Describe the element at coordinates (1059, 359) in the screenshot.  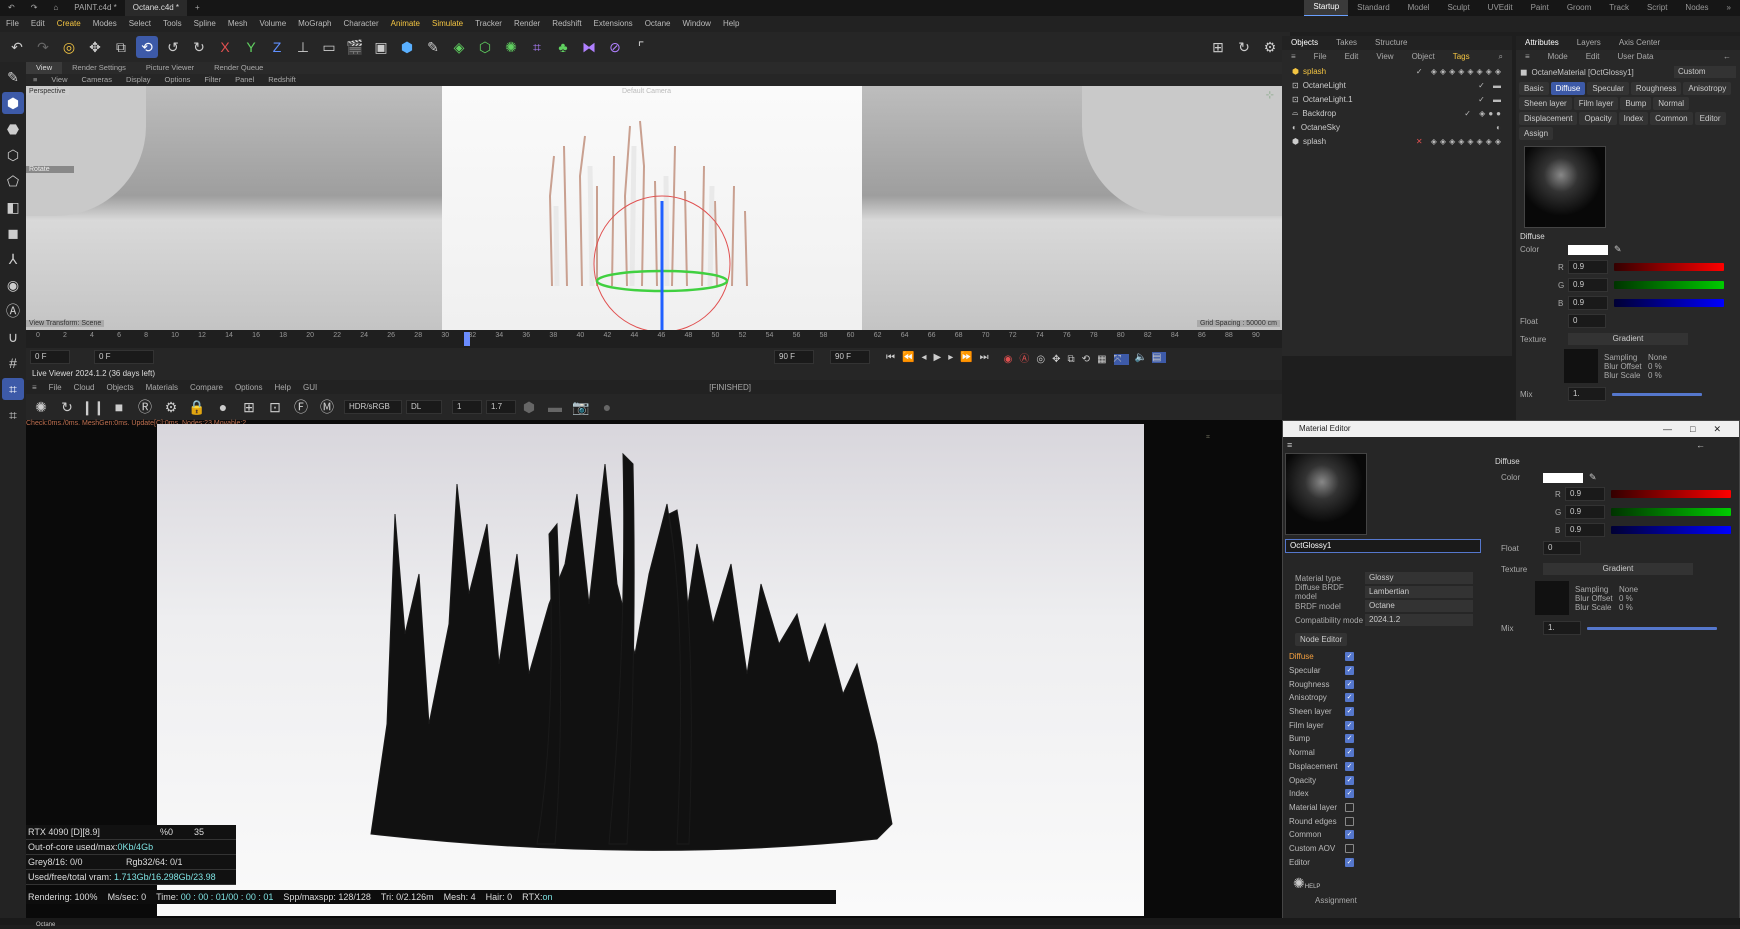
I see `key-move-icon: ✥` at that location.